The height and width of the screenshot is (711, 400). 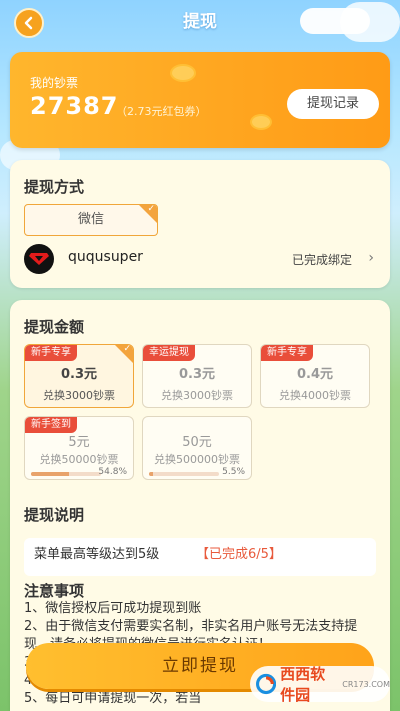 I want to click on amount-option: 新手专享 ✓ 0.3元 兑换3000钞票, so click(x=79, y=376).